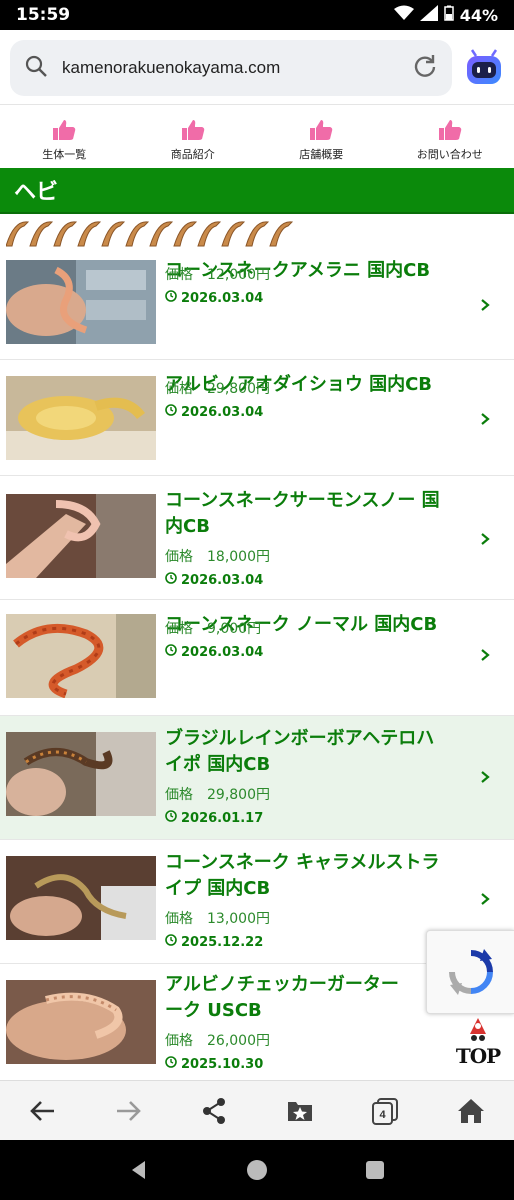 The height and width of the screenshot is (1200, 514). What do you see at coordinates (383, 1115) in the screenshot?
I see `tab-count: 4` at bounding box center [383, 1115].